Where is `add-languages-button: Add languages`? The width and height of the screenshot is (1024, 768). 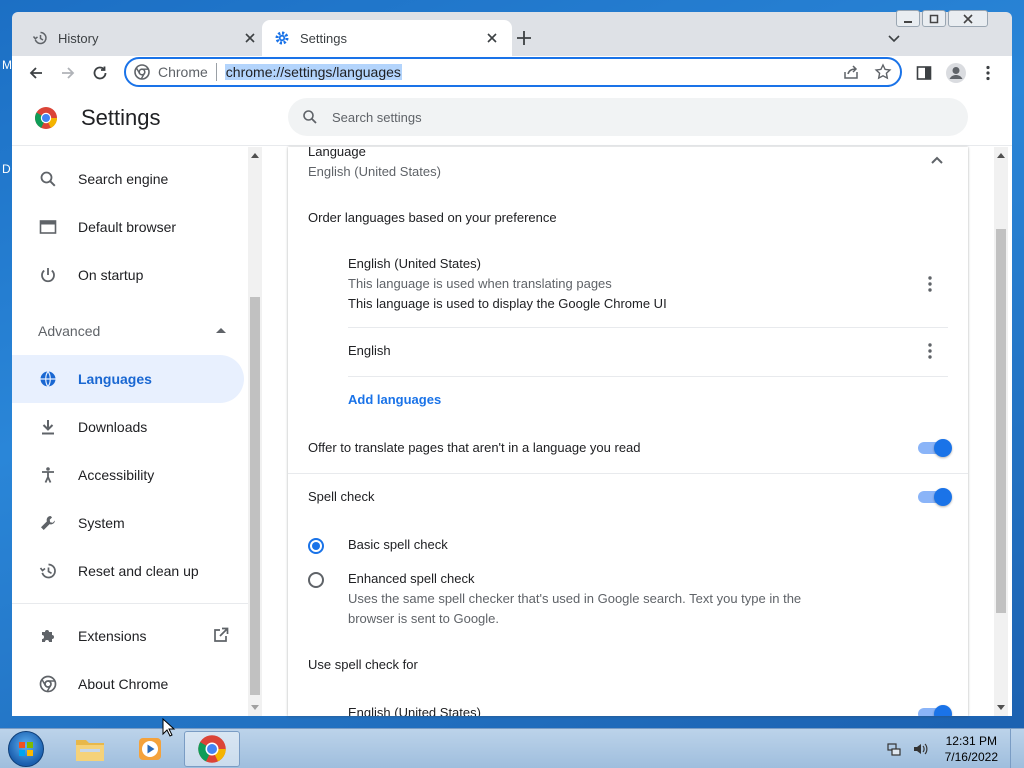 add-languages-button: Add languages is located at coordinates (394, 399).